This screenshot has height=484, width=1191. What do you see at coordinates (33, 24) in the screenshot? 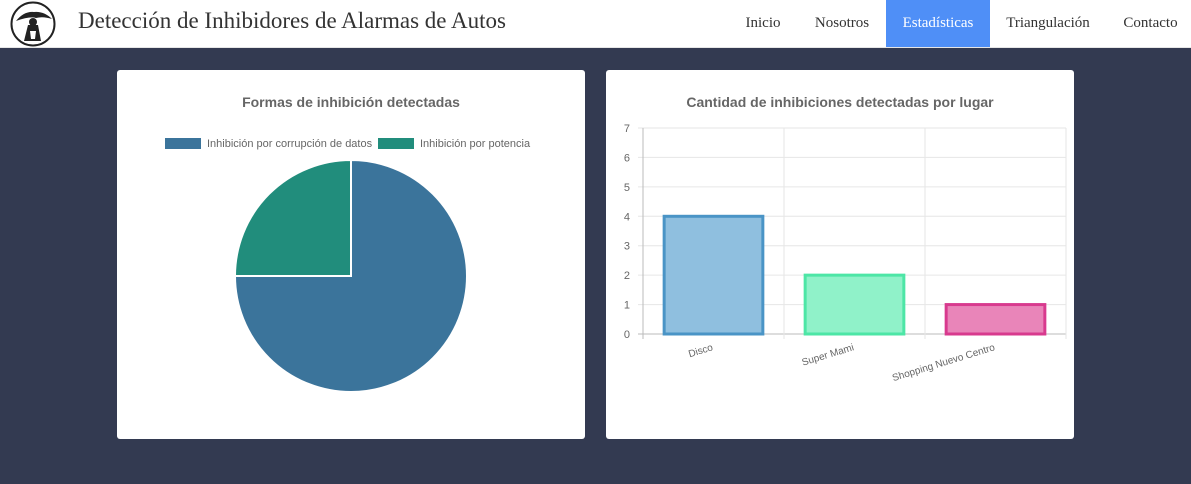
I see `hooded-figure-logo-icon` at bounding box center [33, 24].